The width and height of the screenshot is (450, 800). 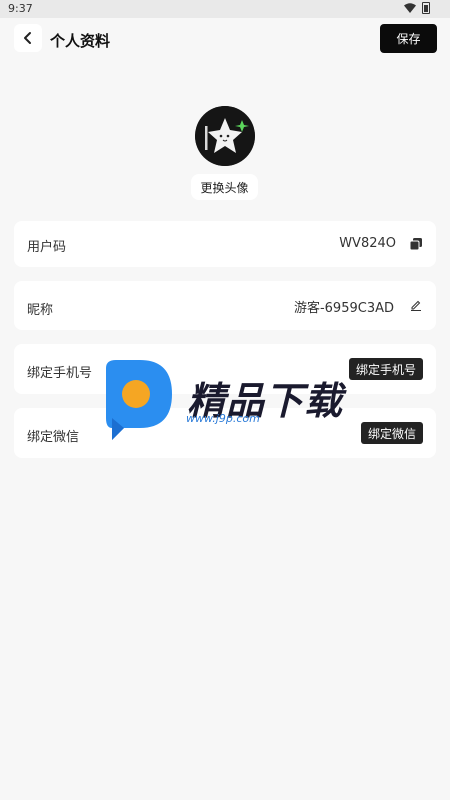 What do you see at coordinates (20, 8) in the screenshot?
I see `status-time: 9:37` at bounding box center [20, 8].